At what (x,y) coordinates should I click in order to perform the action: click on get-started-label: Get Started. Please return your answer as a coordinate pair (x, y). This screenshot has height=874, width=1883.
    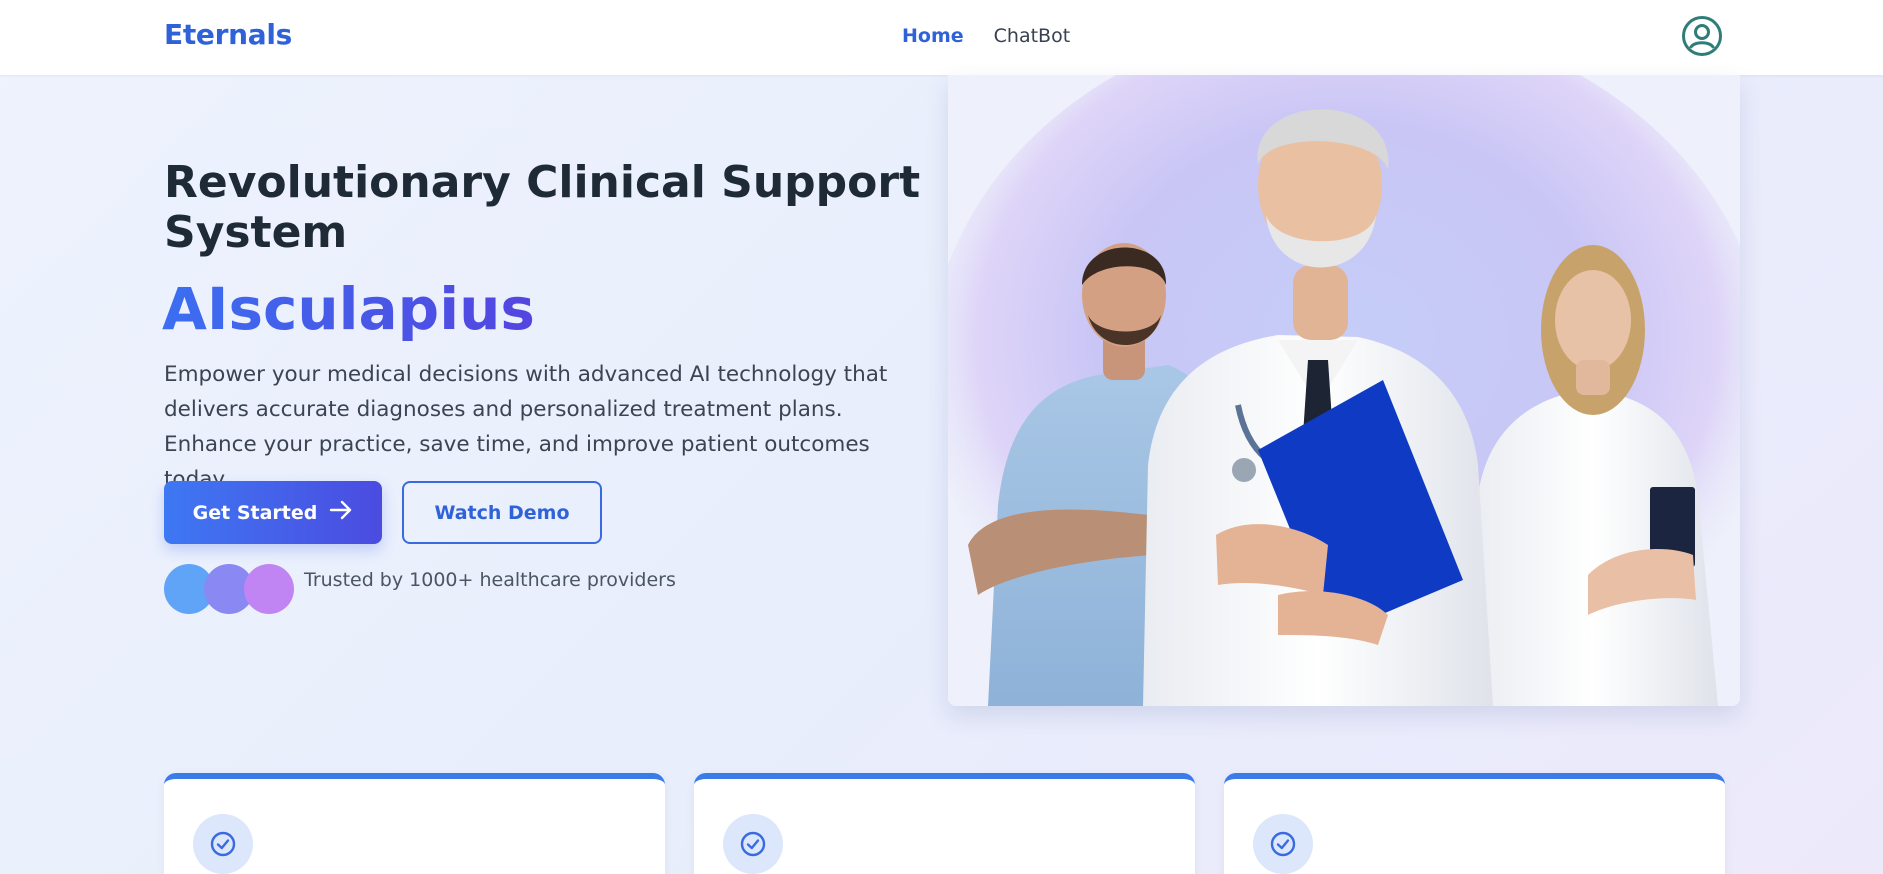
    Looking at the image, I should click on (255, 512).